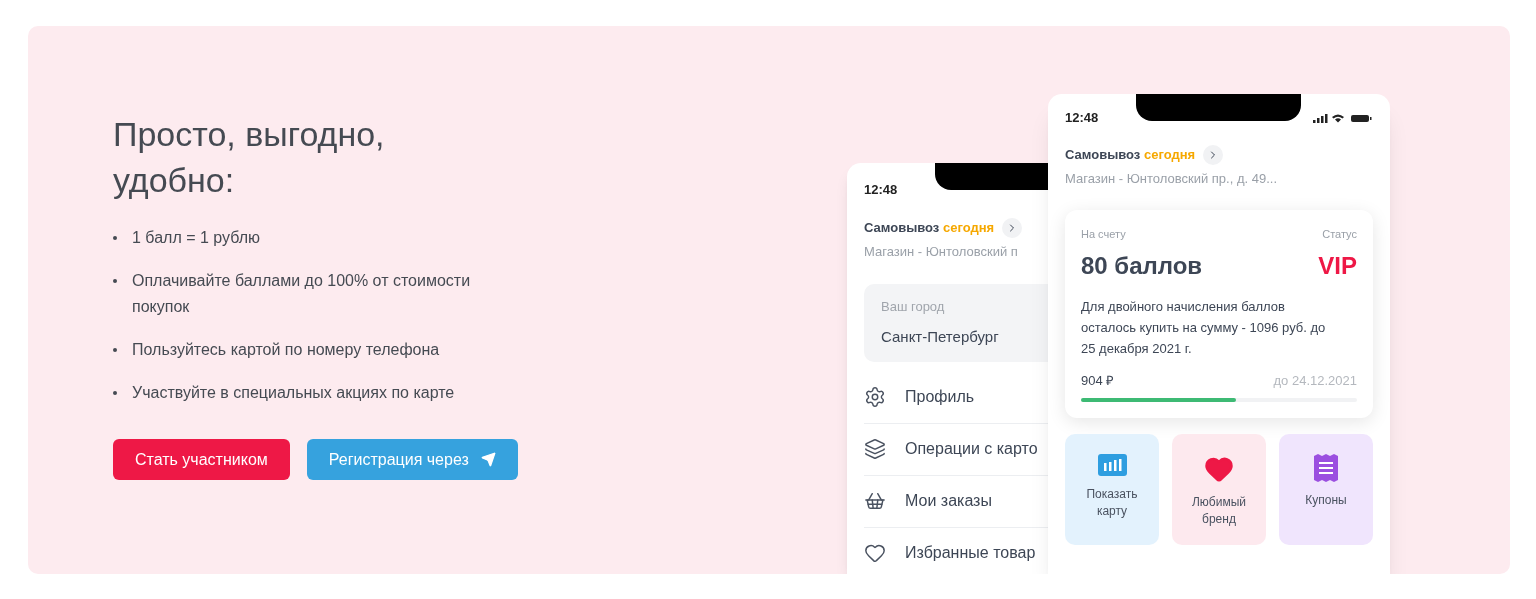 The width and height of the screenshot is (1536, 599). I want to click on benefit-text: 1 балл = 1 рублю, so click(196, 238).